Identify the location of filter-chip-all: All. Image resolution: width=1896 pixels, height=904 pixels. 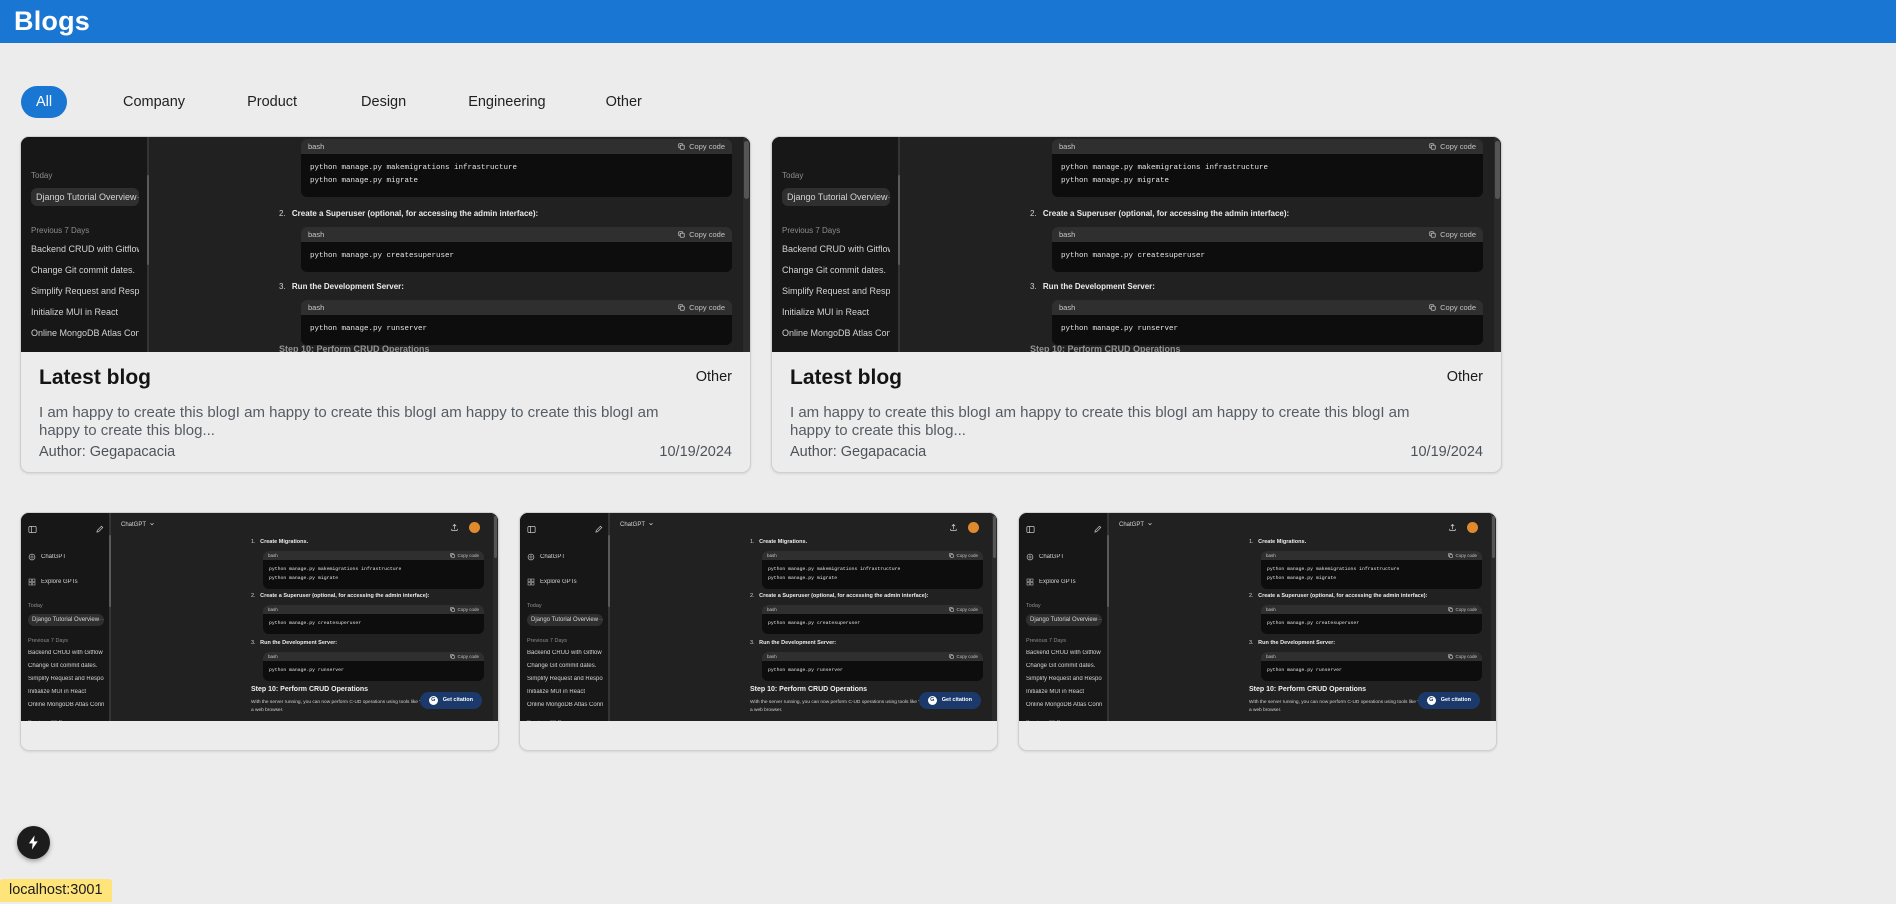
(44, 102).